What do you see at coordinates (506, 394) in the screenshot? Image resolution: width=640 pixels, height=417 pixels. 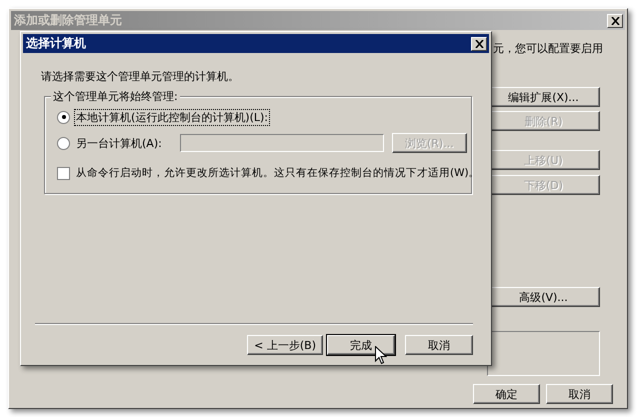 I see `footer-button: 确定` at bounding box center [506, 394].